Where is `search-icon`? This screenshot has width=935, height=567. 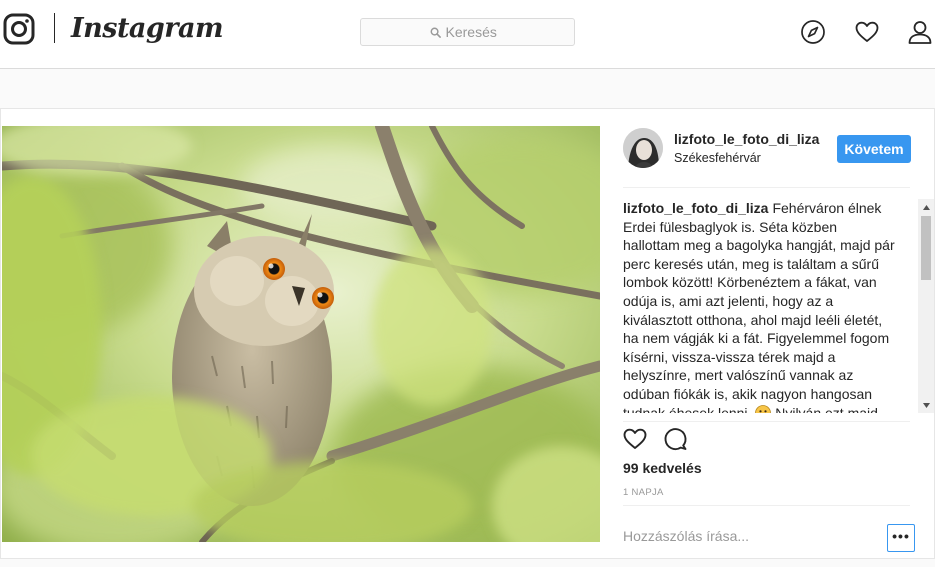
search-icon is located at coordinates (435, 32).